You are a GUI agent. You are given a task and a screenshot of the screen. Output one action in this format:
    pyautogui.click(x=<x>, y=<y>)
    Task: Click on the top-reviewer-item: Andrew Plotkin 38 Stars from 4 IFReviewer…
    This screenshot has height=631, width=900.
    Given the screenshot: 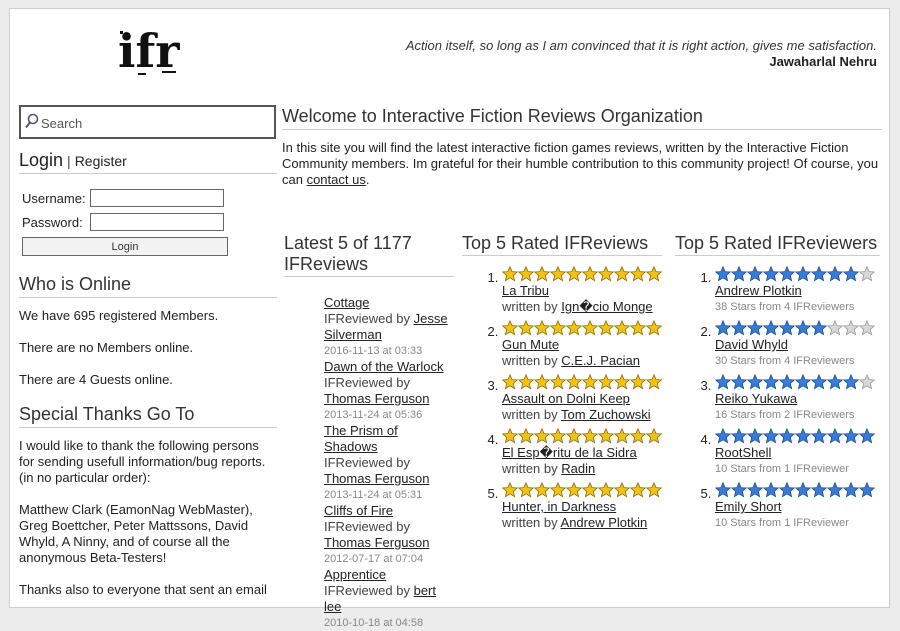 What is the action you would take?
    pyautogui.click(x=797, y=290)
    